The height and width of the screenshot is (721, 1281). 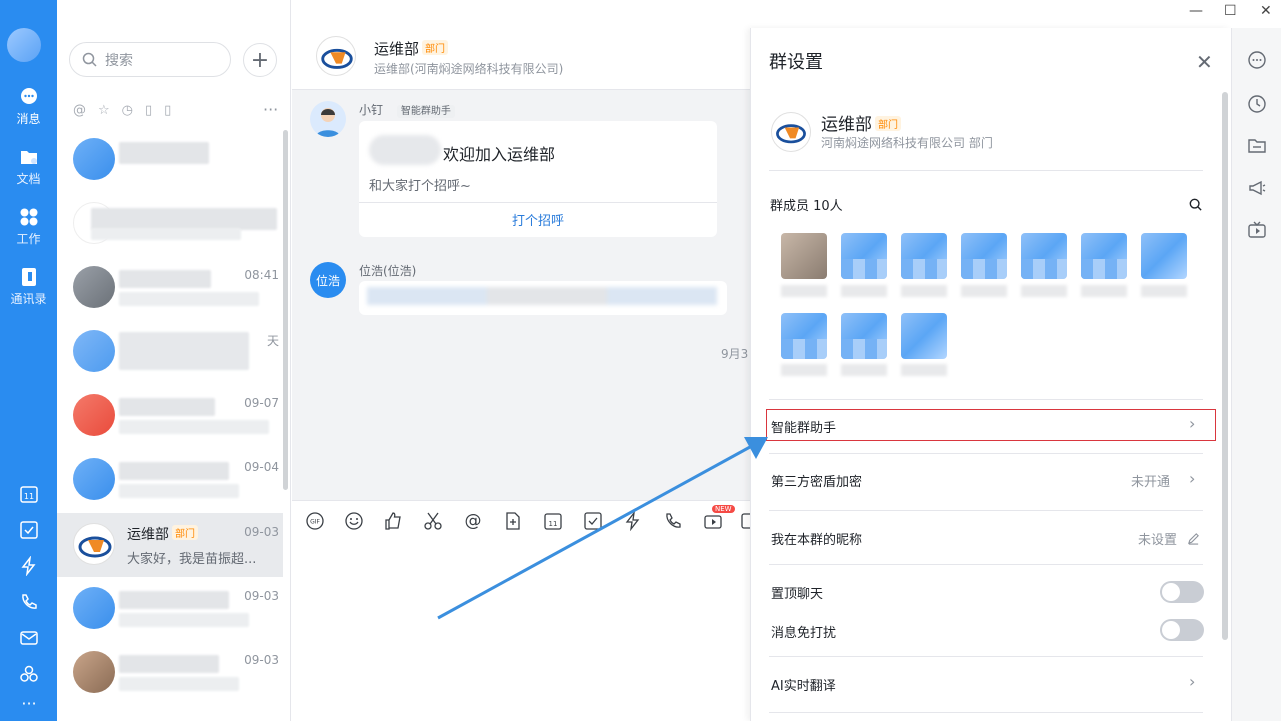 I want to click on right-toolbar, so click(x=1256, y=374).